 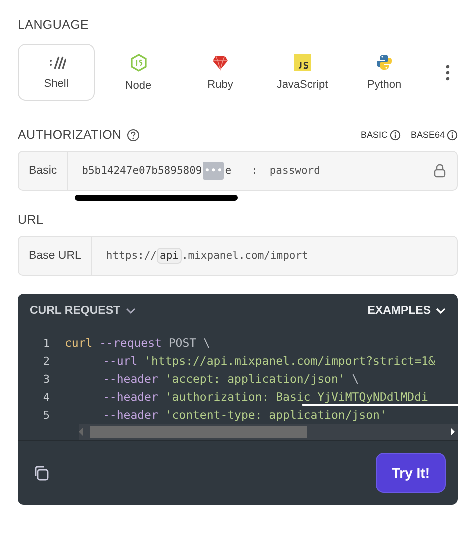 I want to click on language-tab: Shell, so click(x=56, y=72).